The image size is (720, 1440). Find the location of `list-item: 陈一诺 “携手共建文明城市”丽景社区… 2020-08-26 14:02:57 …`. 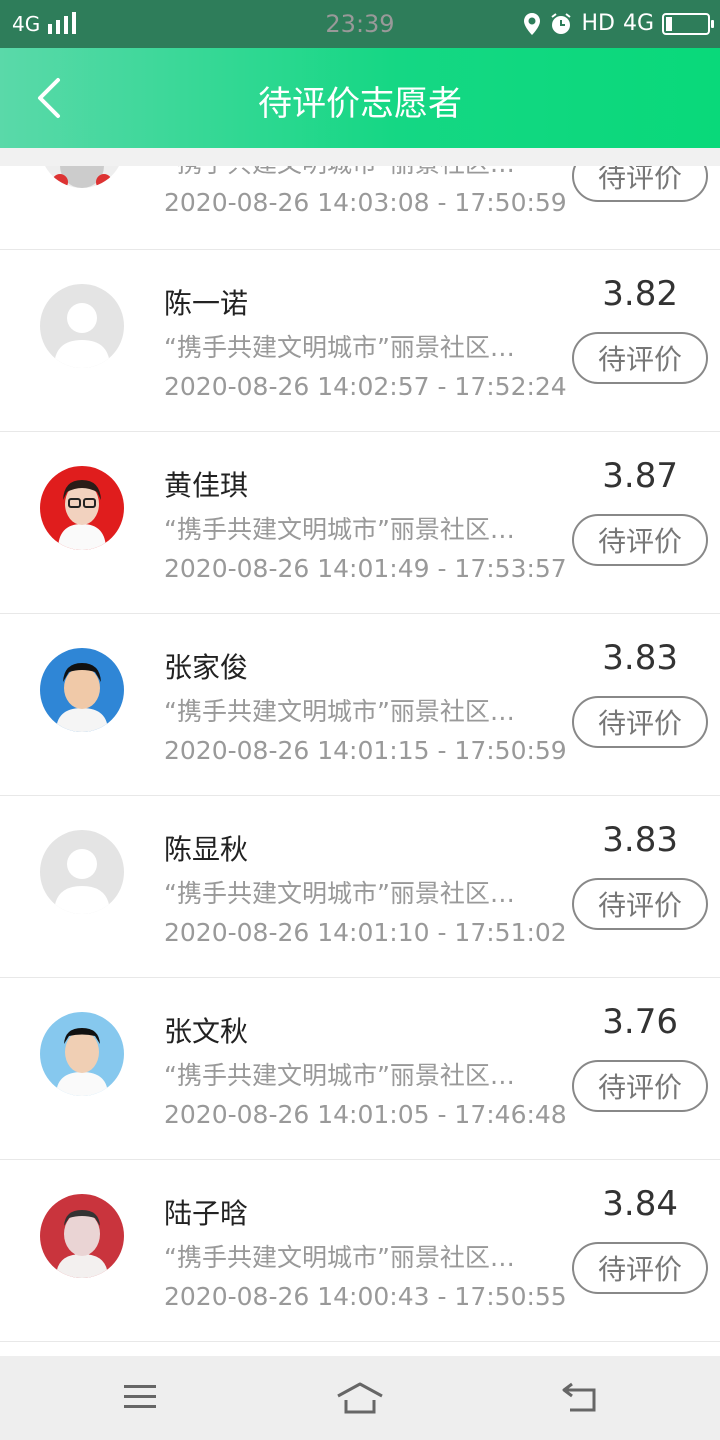

list-item: 陈一诺 “携手共建文明城市”丽景社区… 2020-08-26 14:02:57 … is located at coordinates (360, 341).